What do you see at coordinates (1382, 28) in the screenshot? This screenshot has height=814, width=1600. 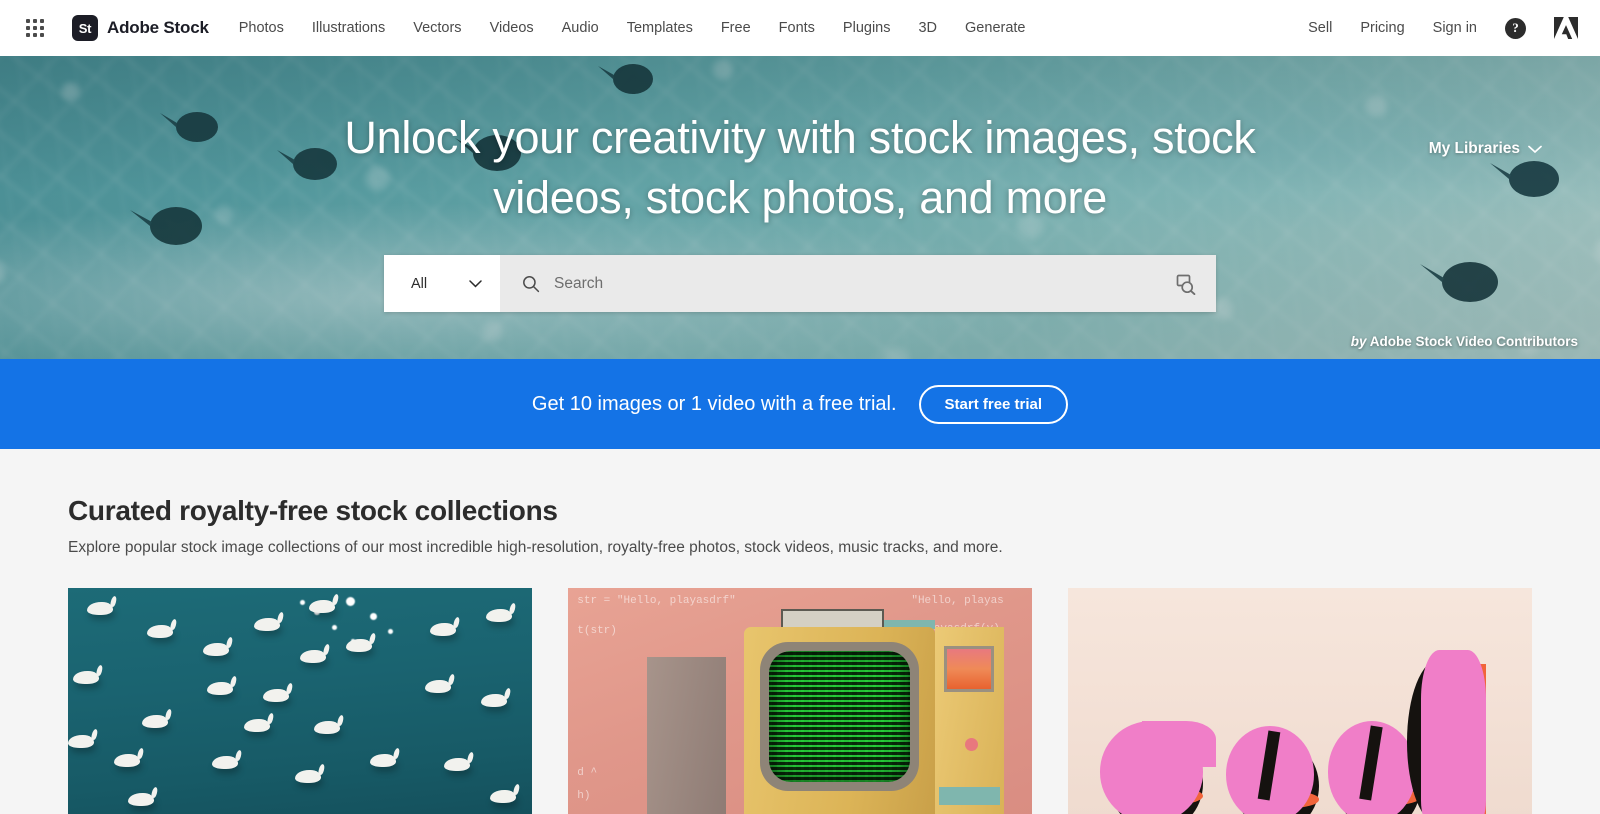 I see `pricing-link: Pricing` at bounding box center [1382, 28].